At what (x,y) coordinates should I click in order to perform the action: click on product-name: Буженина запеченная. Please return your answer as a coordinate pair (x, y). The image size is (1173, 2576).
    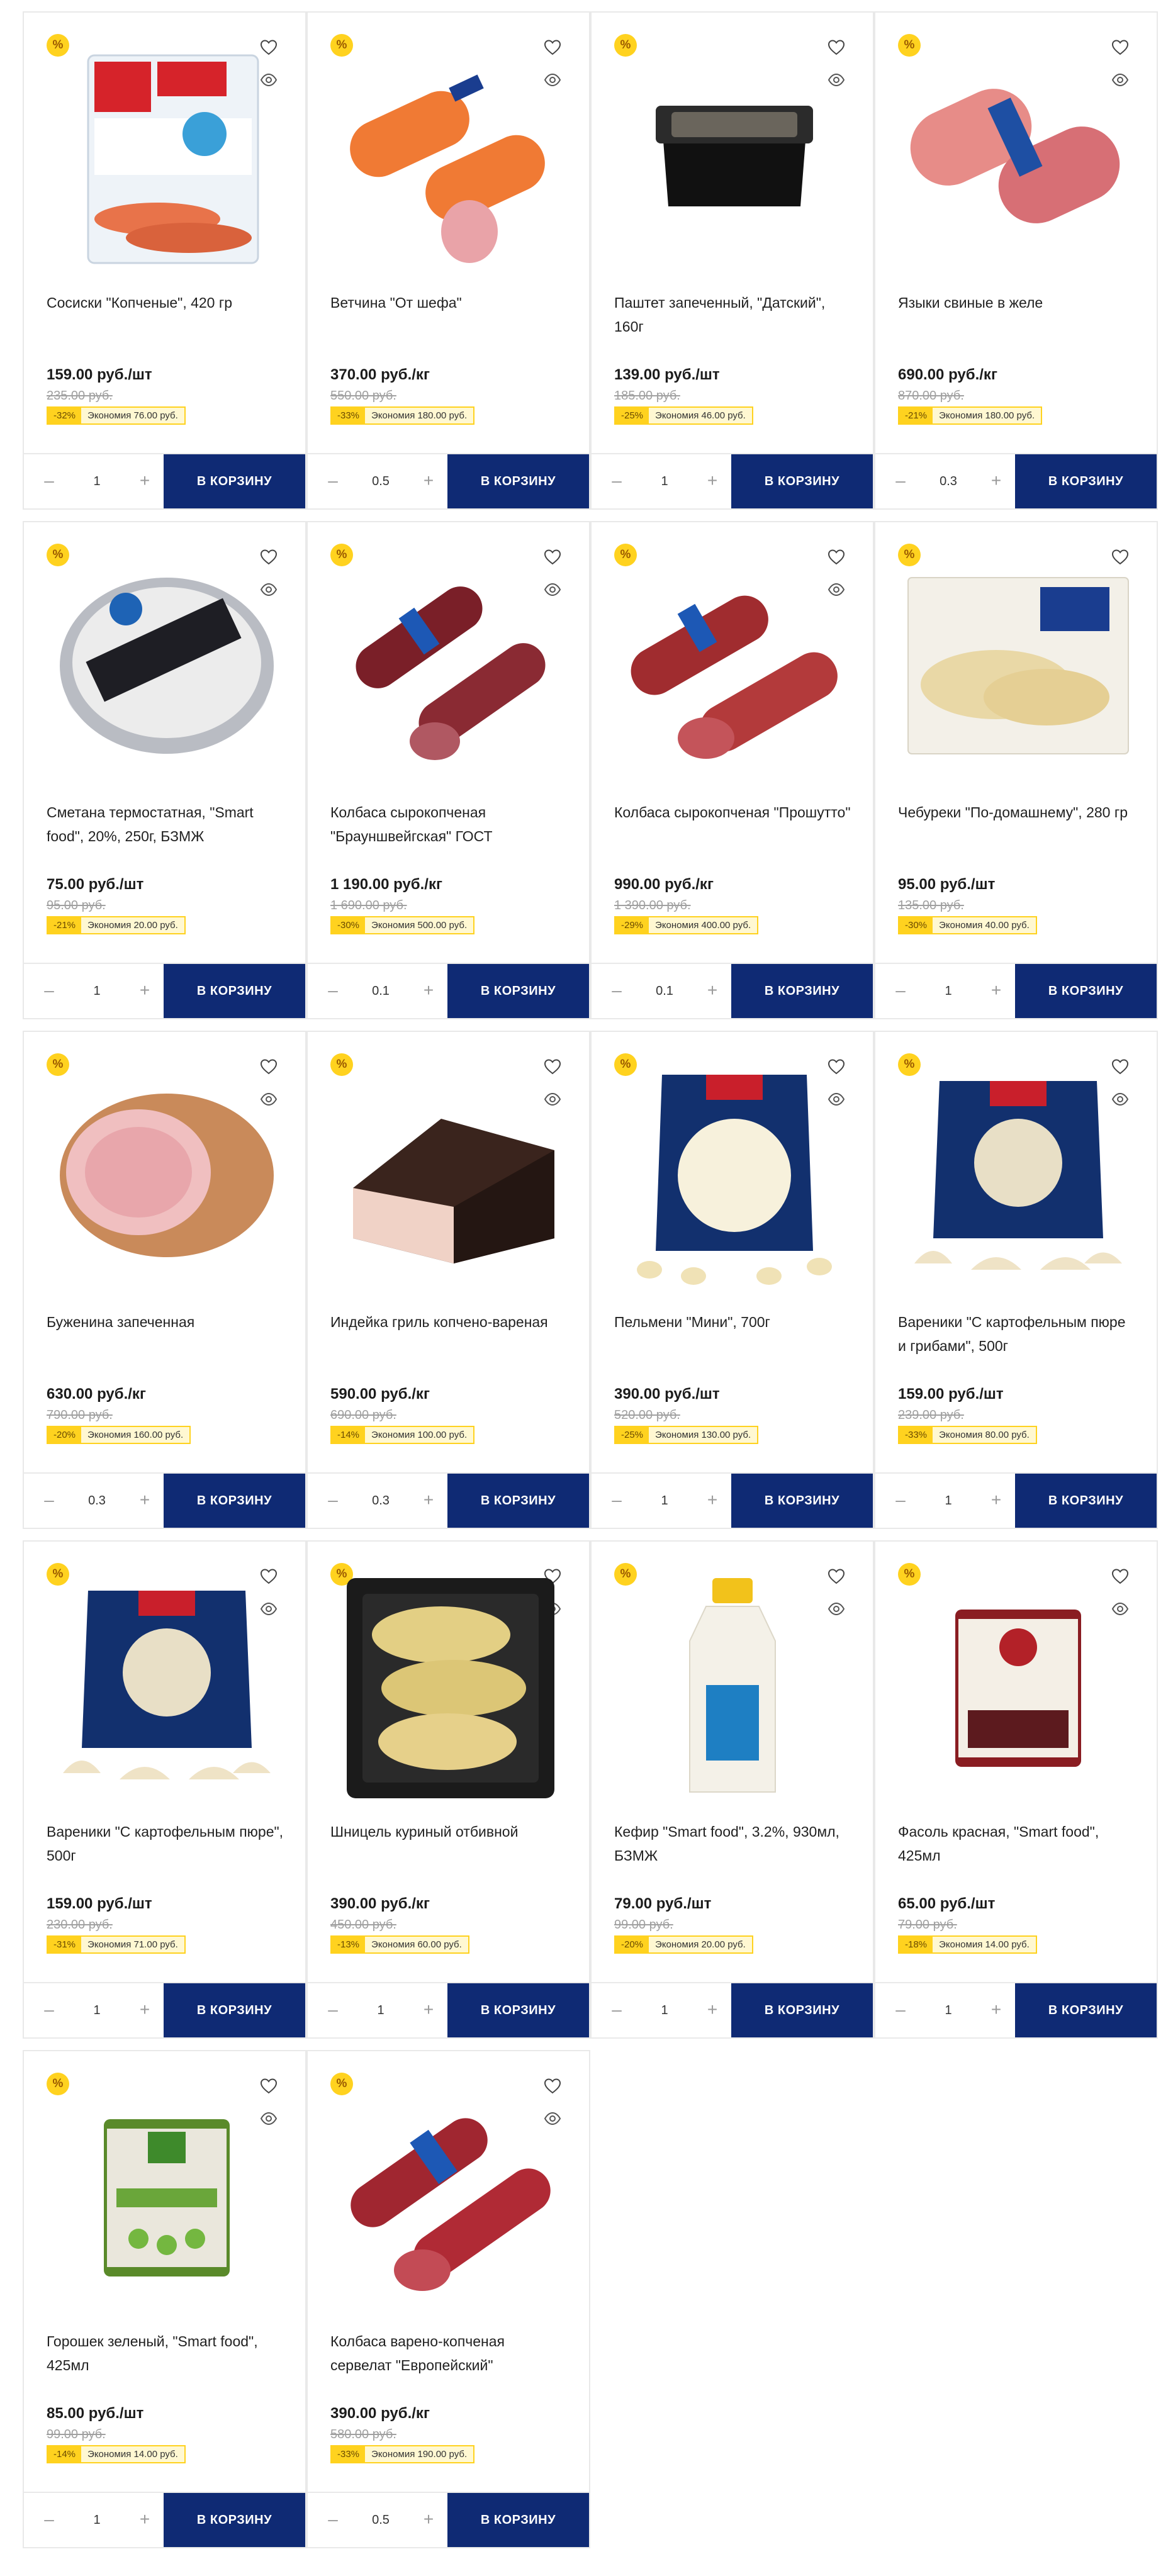
    Looking at the image, I should click on (166, 1322).